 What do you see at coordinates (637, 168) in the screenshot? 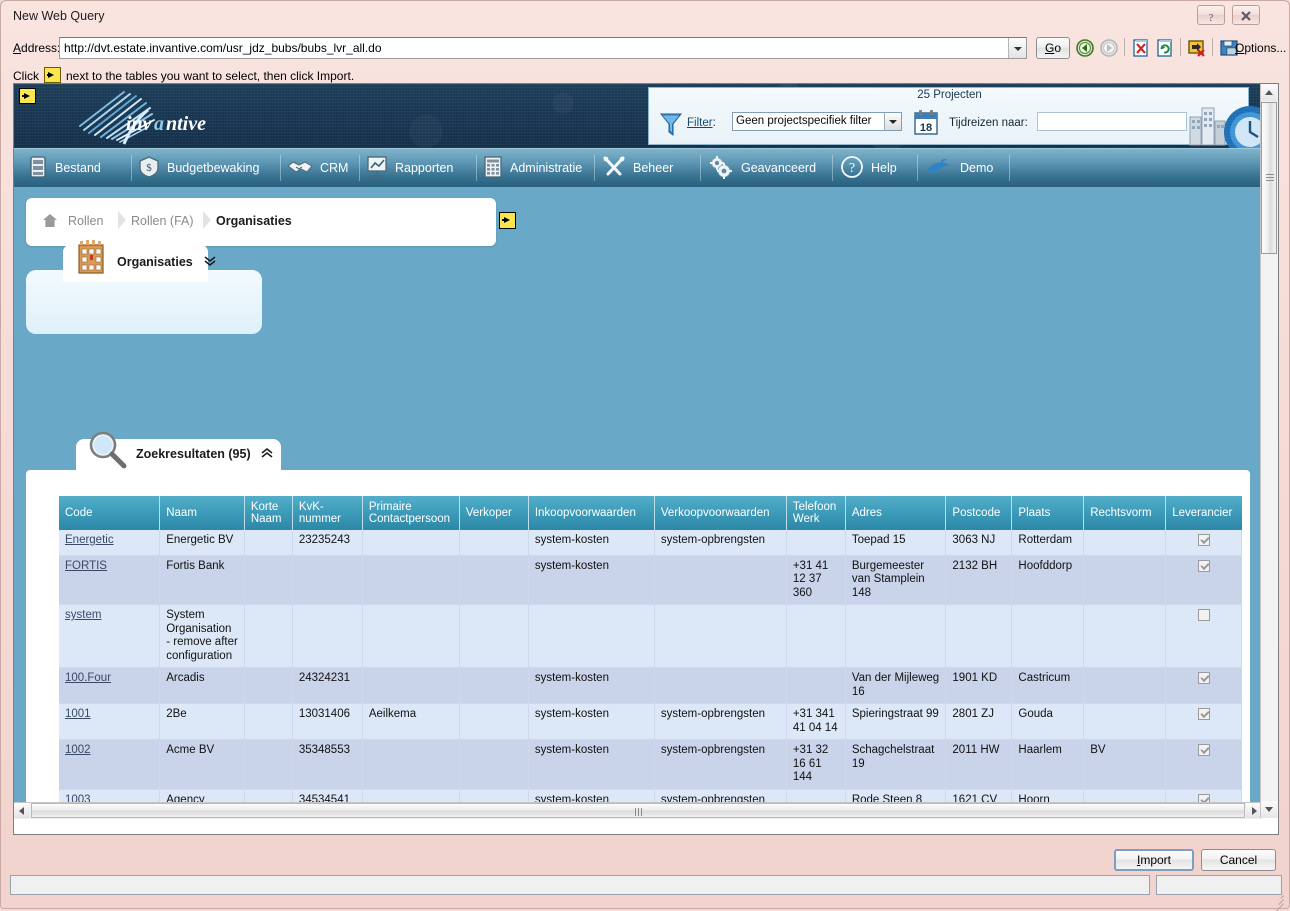
I see `nav-item-beheer: Beheer` at bounding box center [637, 168].